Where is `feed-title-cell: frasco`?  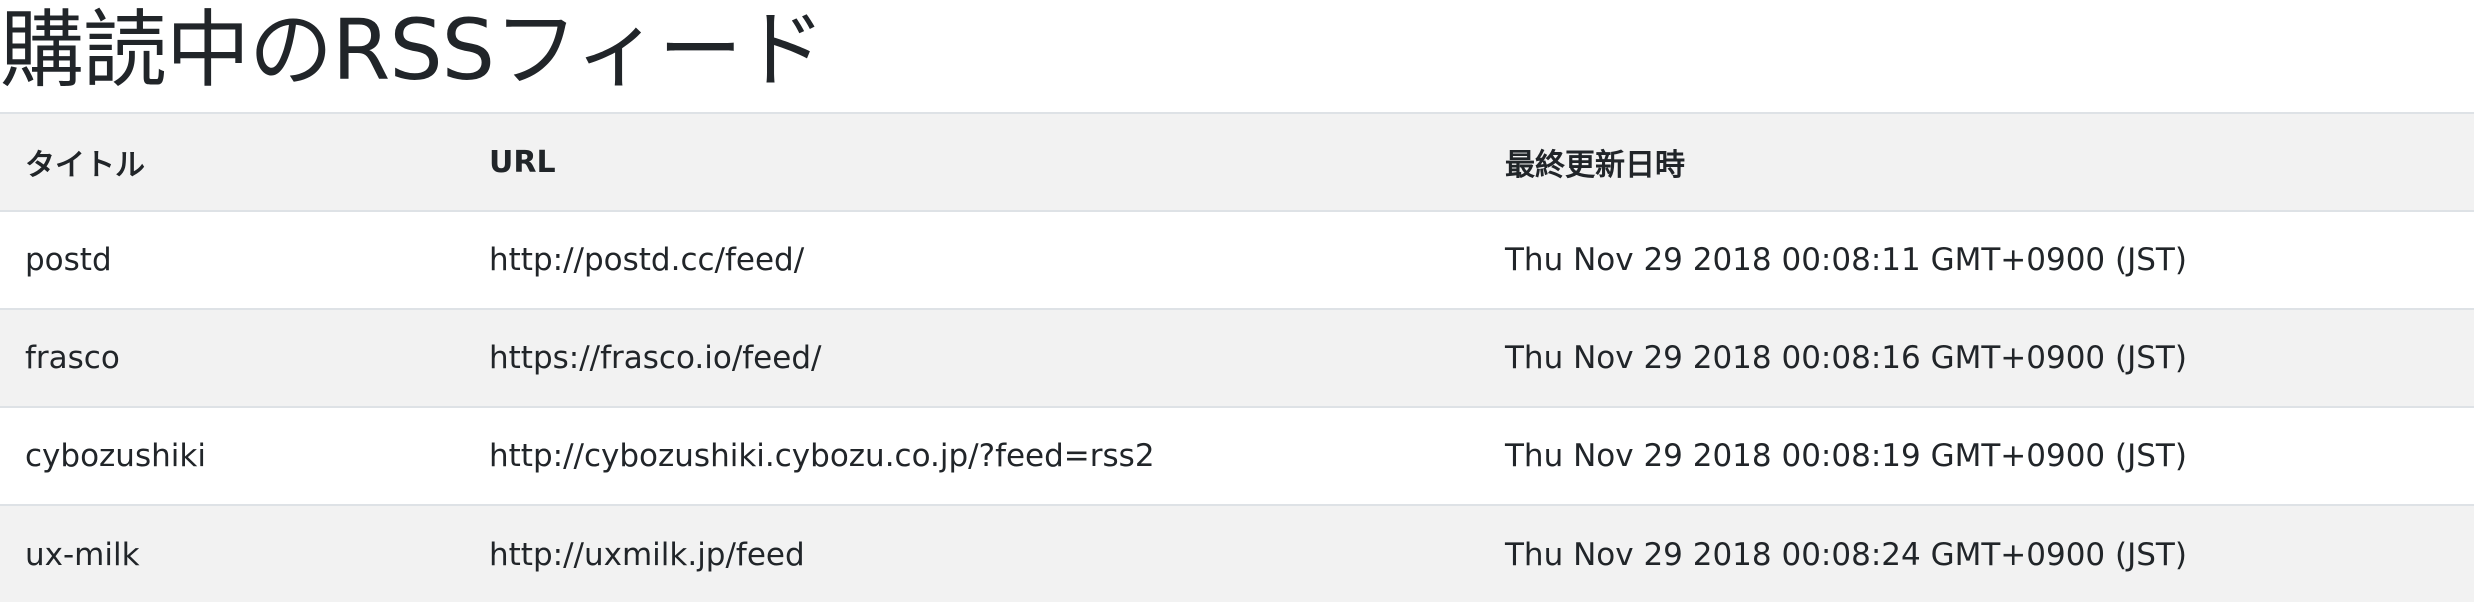 feed-title-cell: frasco is located at coordinates (232, 357).